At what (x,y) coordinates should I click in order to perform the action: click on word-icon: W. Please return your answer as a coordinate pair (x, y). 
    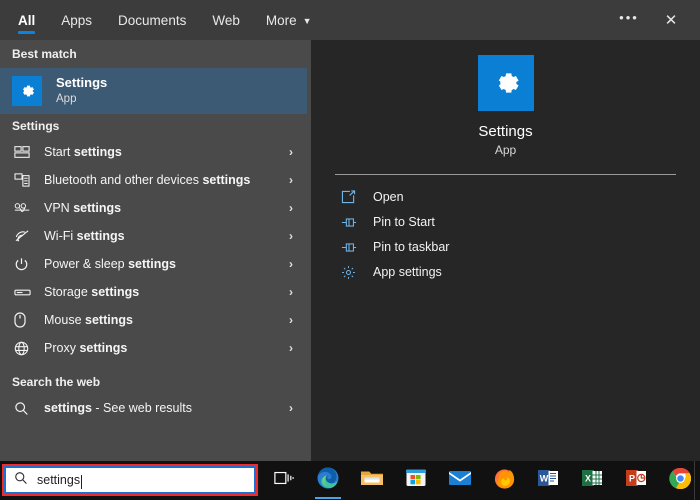
    Looking at the image, I should click on (548, 480).